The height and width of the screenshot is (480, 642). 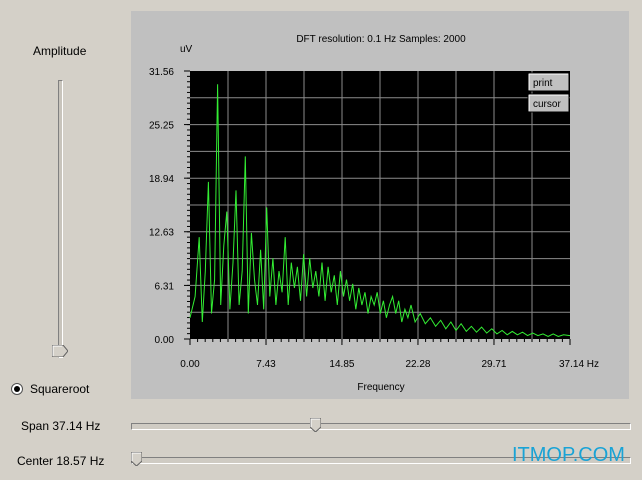 I want to click on amplitude-slider-thumb, so click(x=60, y=351).